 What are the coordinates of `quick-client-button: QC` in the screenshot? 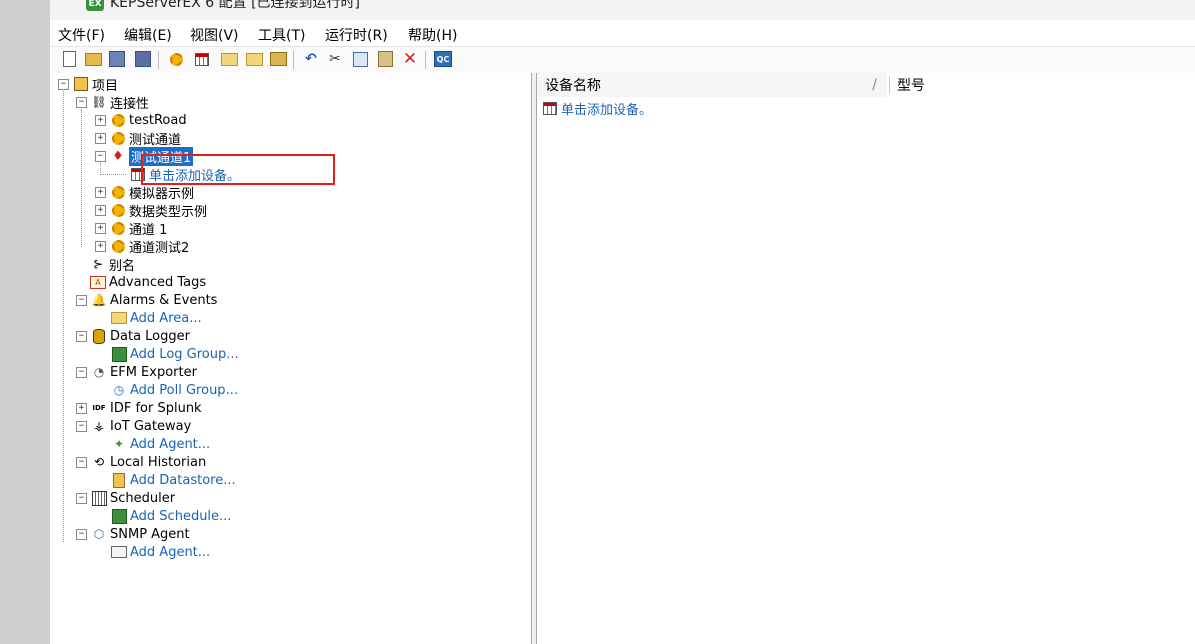 It's located at (443, 59).